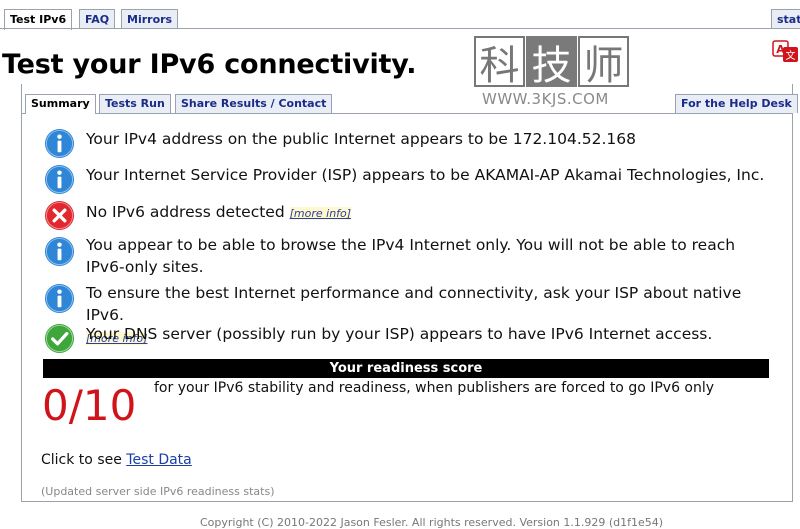 This screenshot has height=529, width=800. Describe the element at coordinates (150, 19) in the screenshot. I see `tab-mirrors: Mirrors` at that location.